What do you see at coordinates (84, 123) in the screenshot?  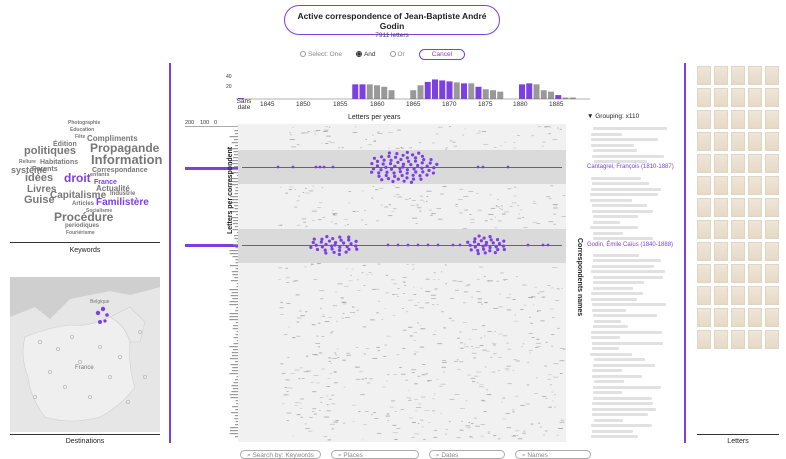 I see `keyword: Photographie` at bounding box center [84, 123].